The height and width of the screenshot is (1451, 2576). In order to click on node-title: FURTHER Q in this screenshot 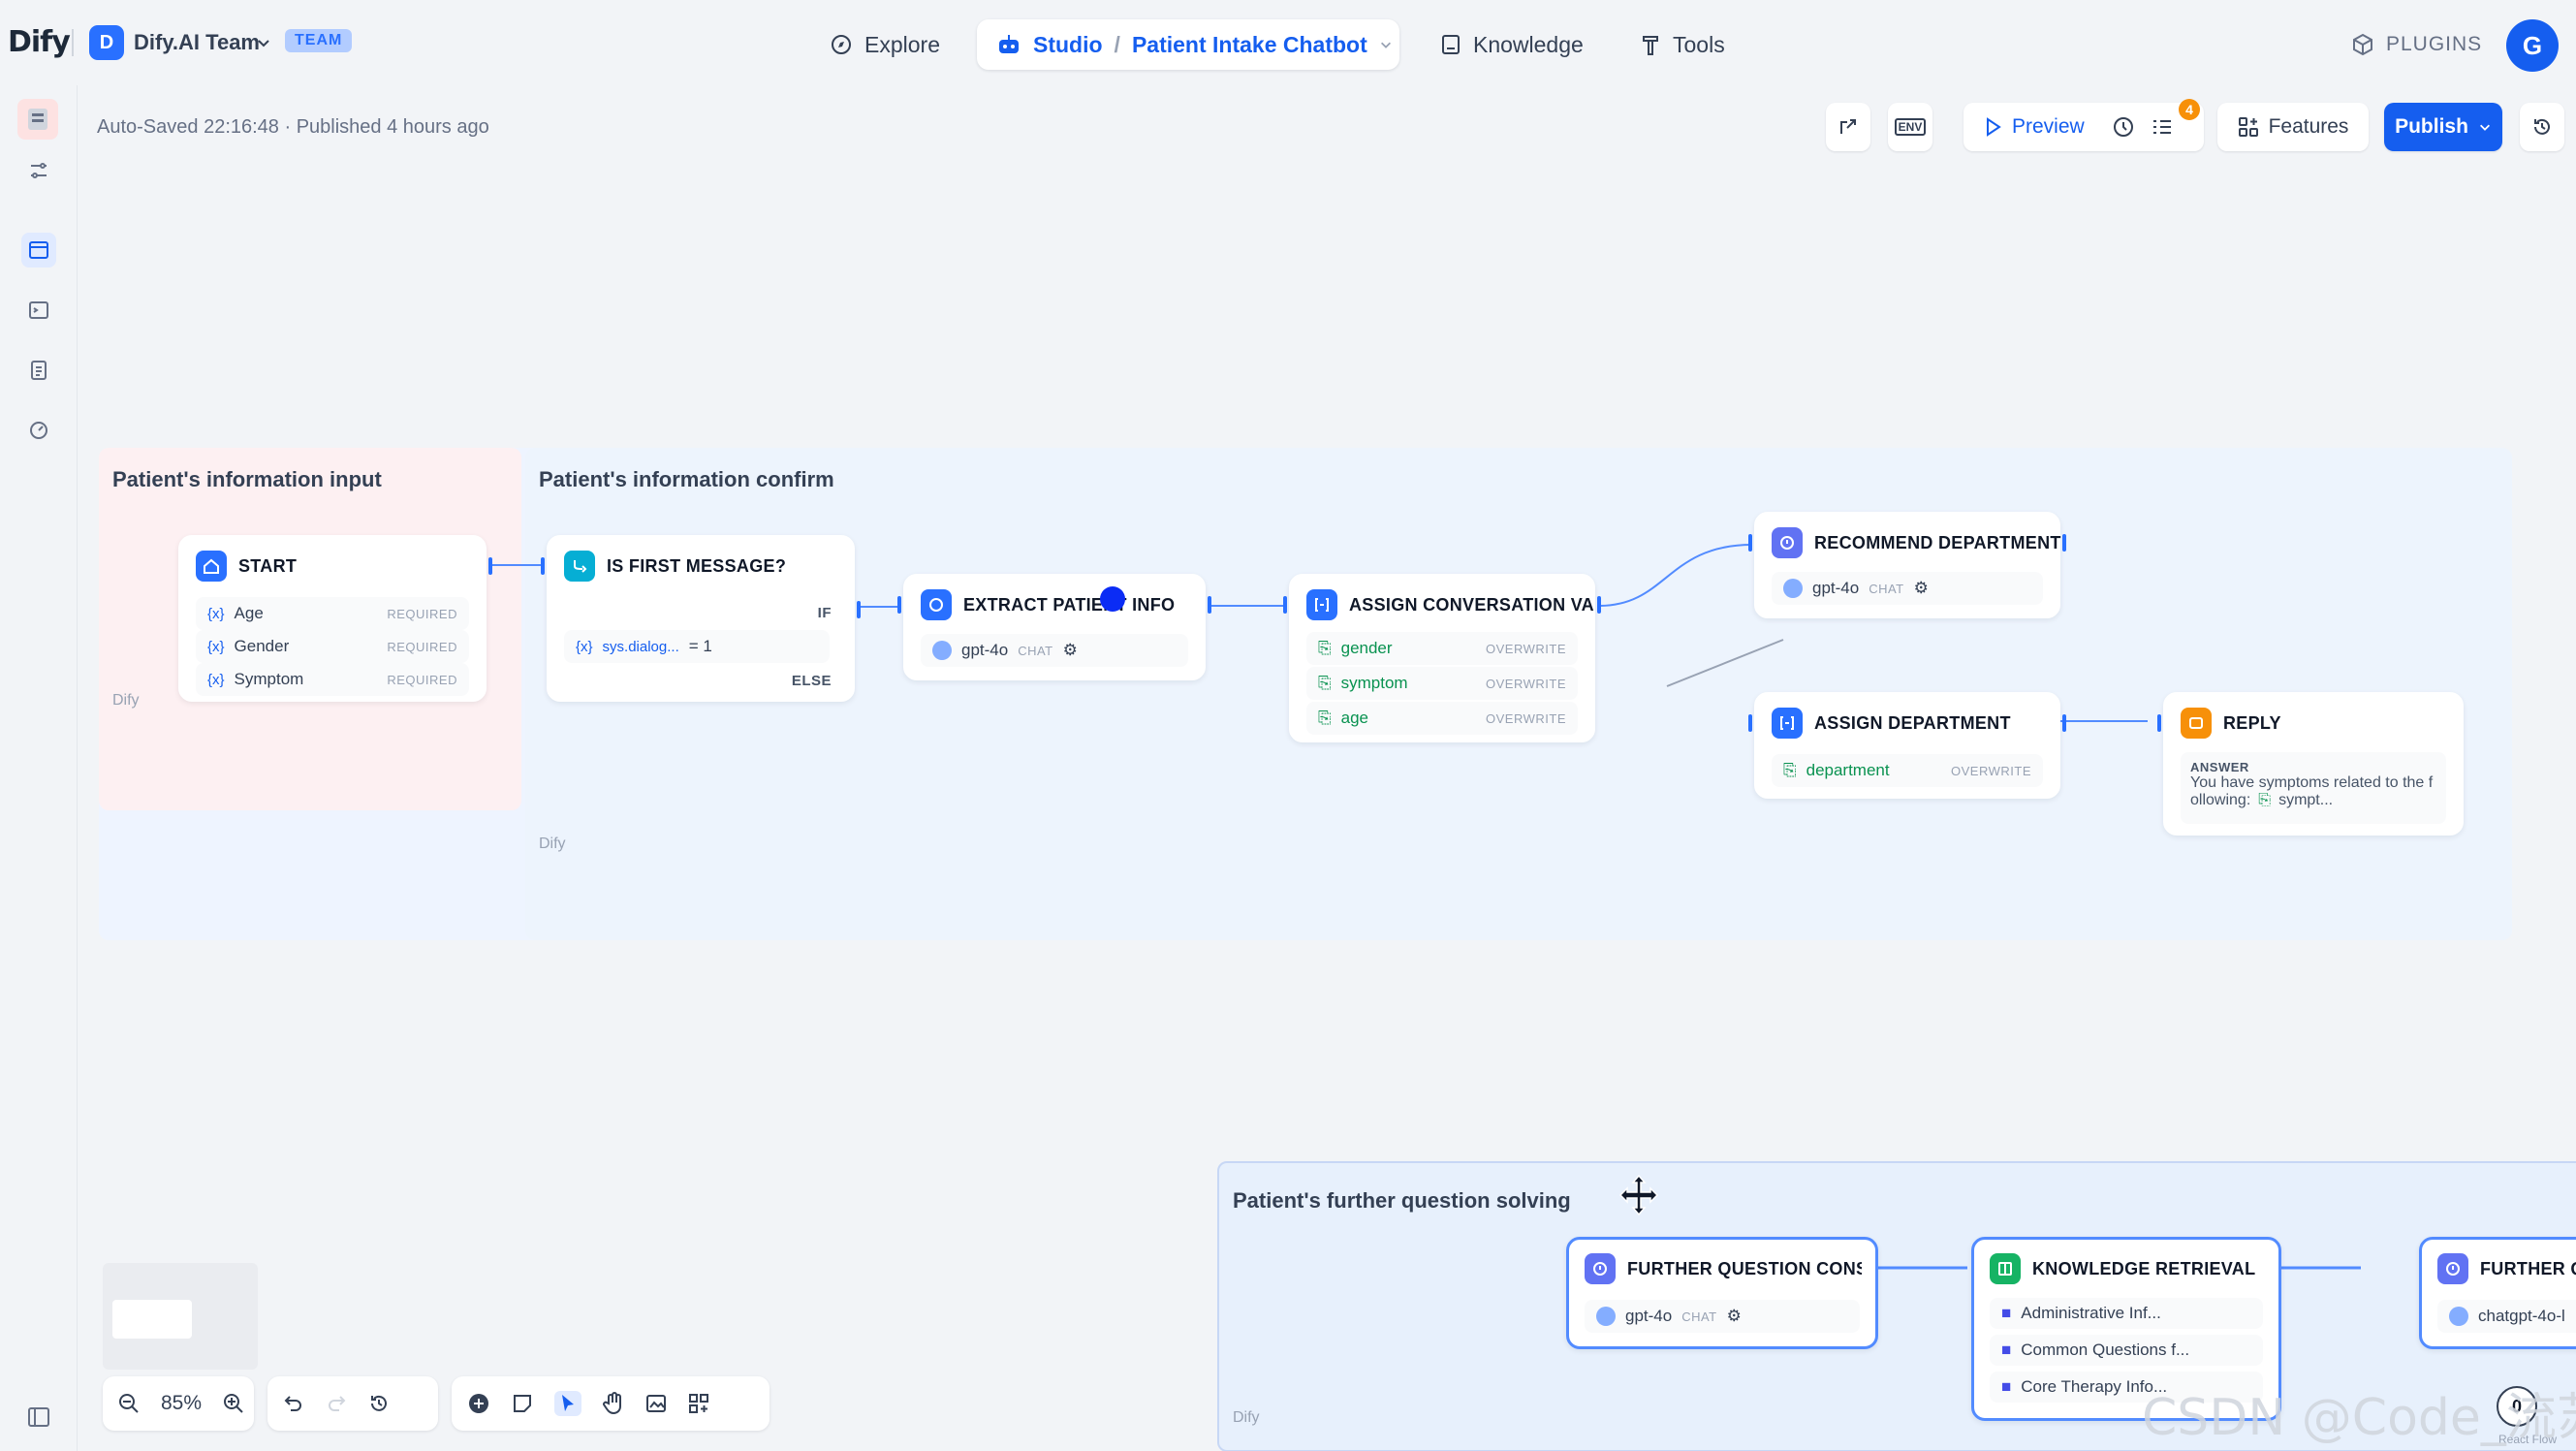, I will do `click(2528, 1268)`.